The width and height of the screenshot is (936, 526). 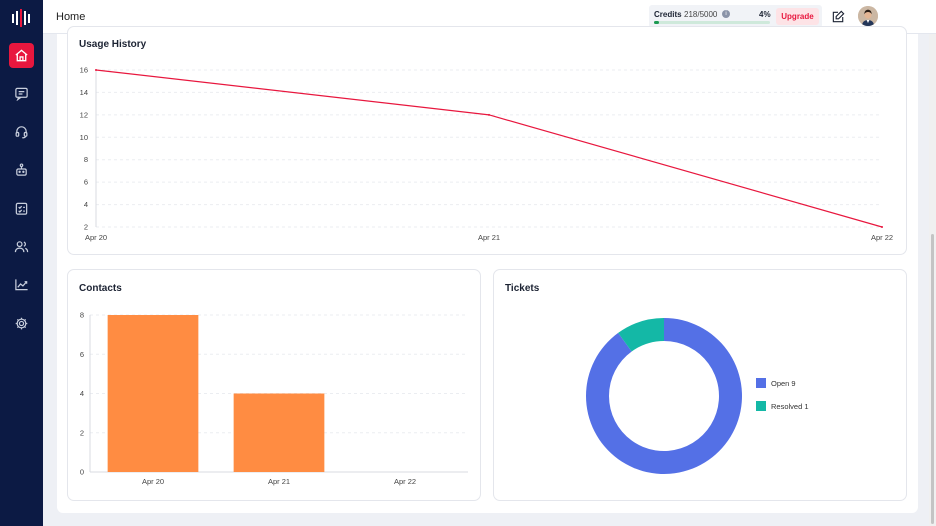 I want to click on home-icon, so click(x=21, y=55).